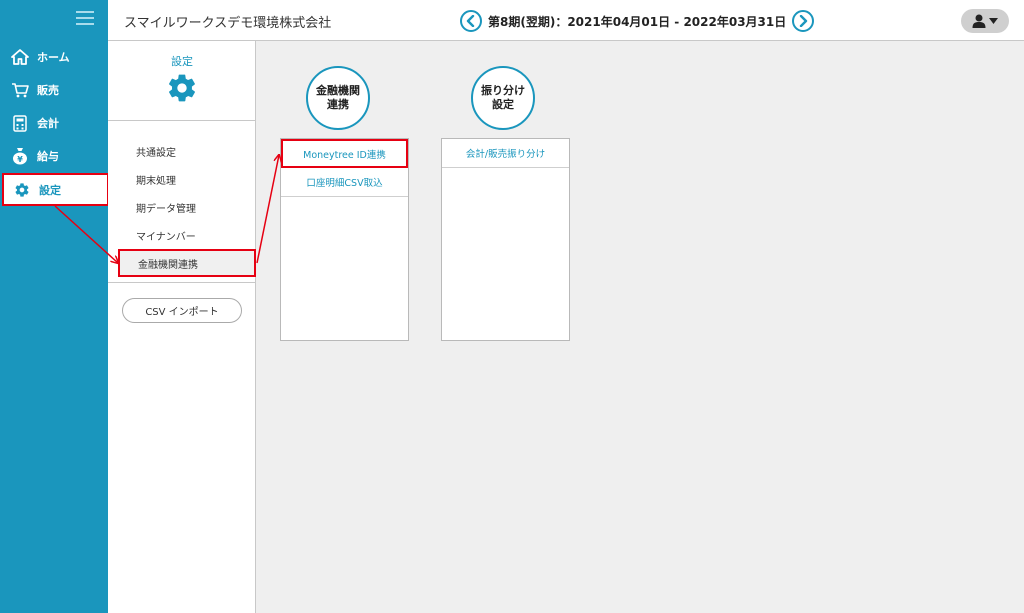 The width and height of the screenshot is (1024, 613). What do you see at coordinates (503, 90) in the screenshot?
I see `category-label: 振り分け` at bounding box center [503, 90].